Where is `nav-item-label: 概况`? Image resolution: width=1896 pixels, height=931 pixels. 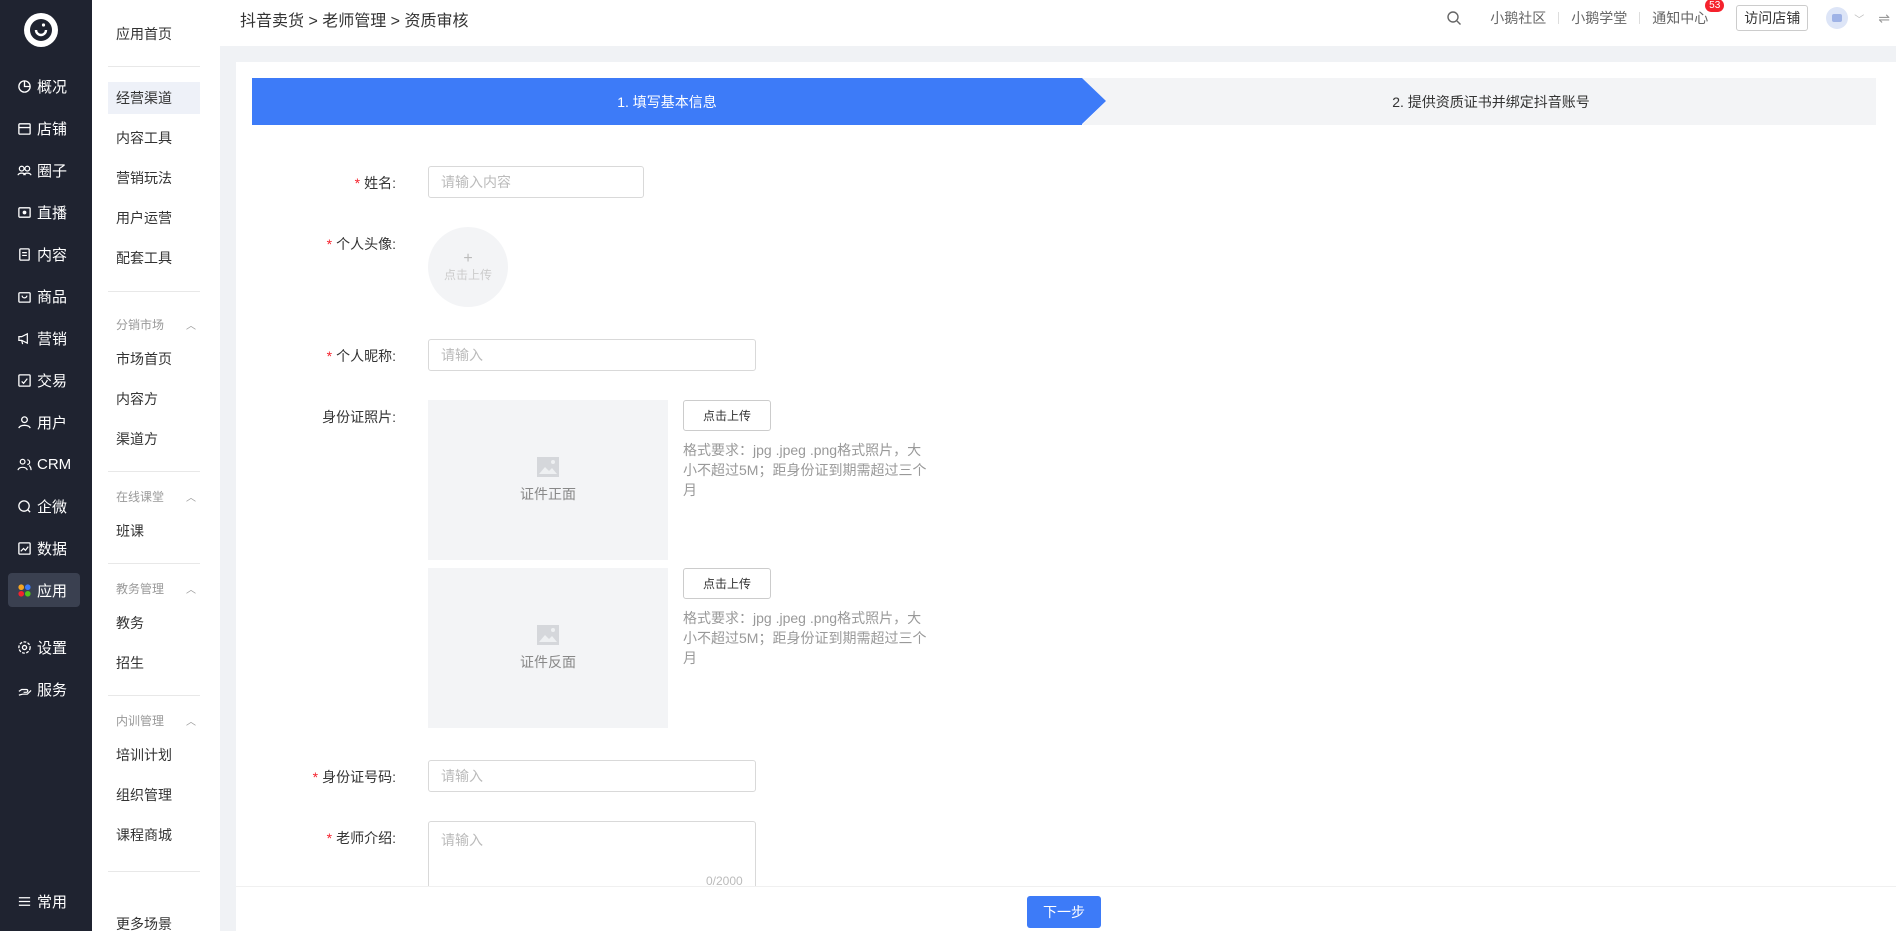 nav-item-label: 概况 is located at coordinates (52, 87).